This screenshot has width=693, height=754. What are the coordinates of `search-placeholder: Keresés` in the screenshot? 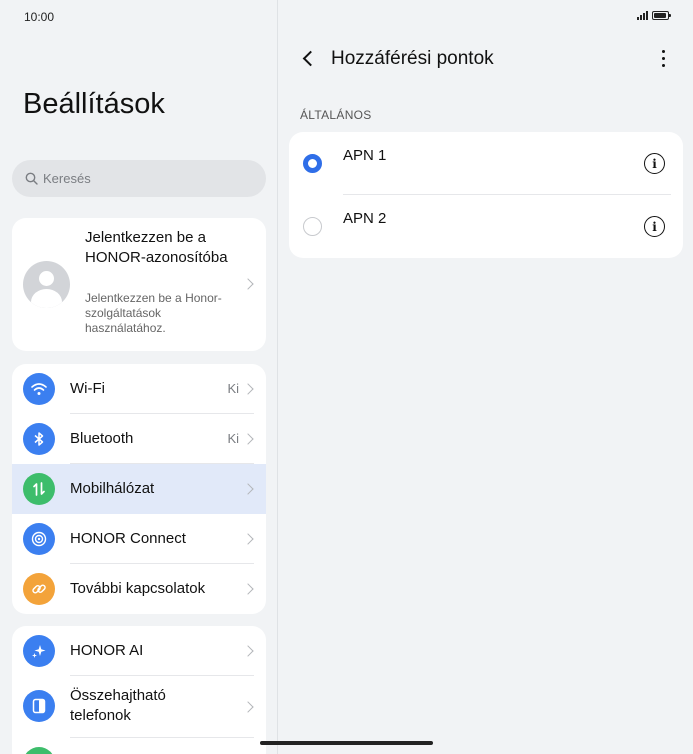 It's located at (67, 178).